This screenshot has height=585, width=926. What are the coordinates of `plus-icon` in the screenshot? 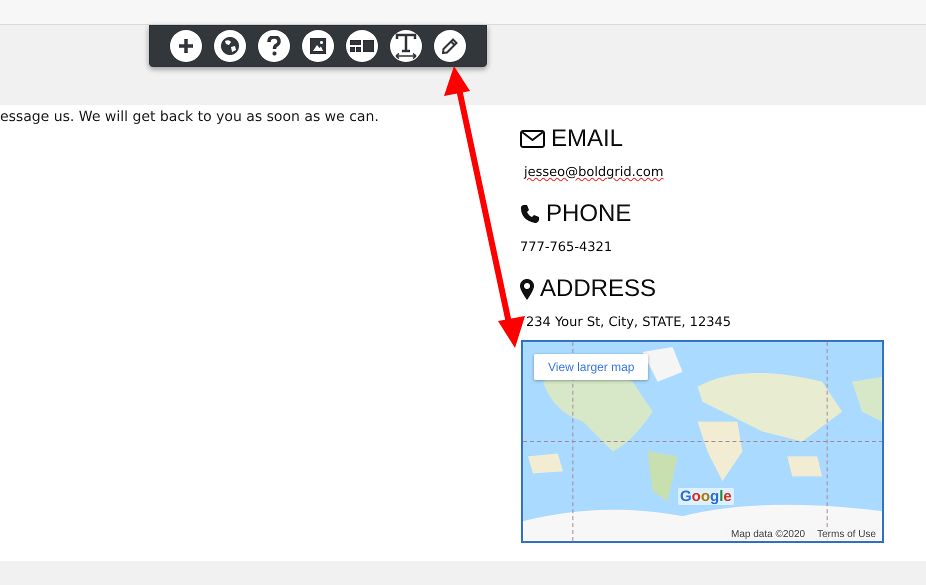 It's located at (186, 46).